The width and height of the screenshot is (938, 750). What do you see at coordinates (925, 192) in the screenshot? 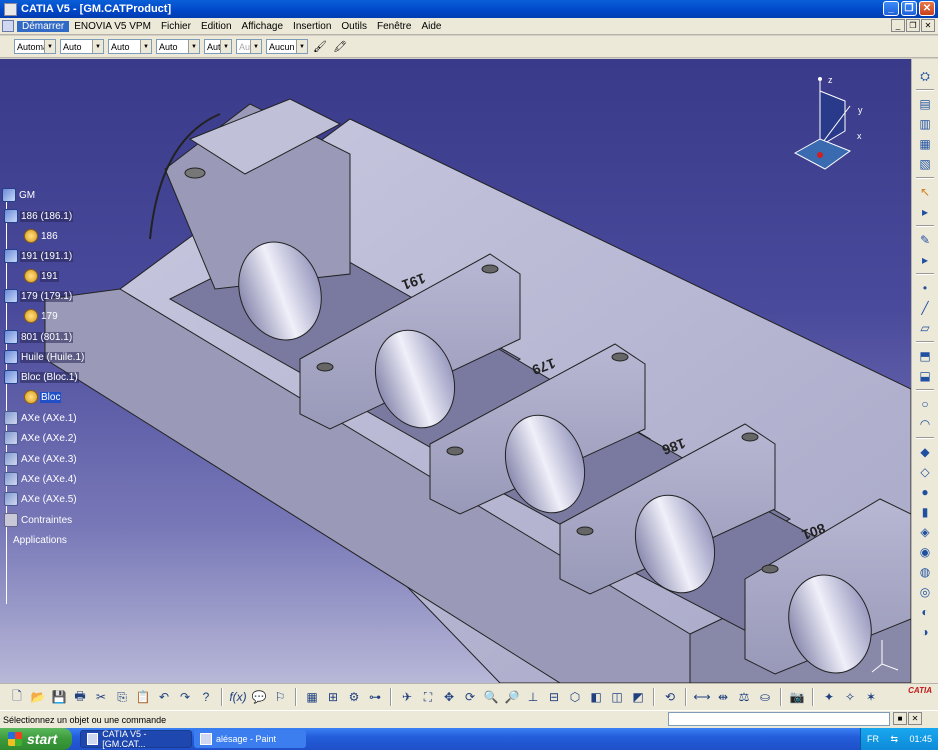
I see `select-arrow-icon: ↖` at bounding box center [925, 192].